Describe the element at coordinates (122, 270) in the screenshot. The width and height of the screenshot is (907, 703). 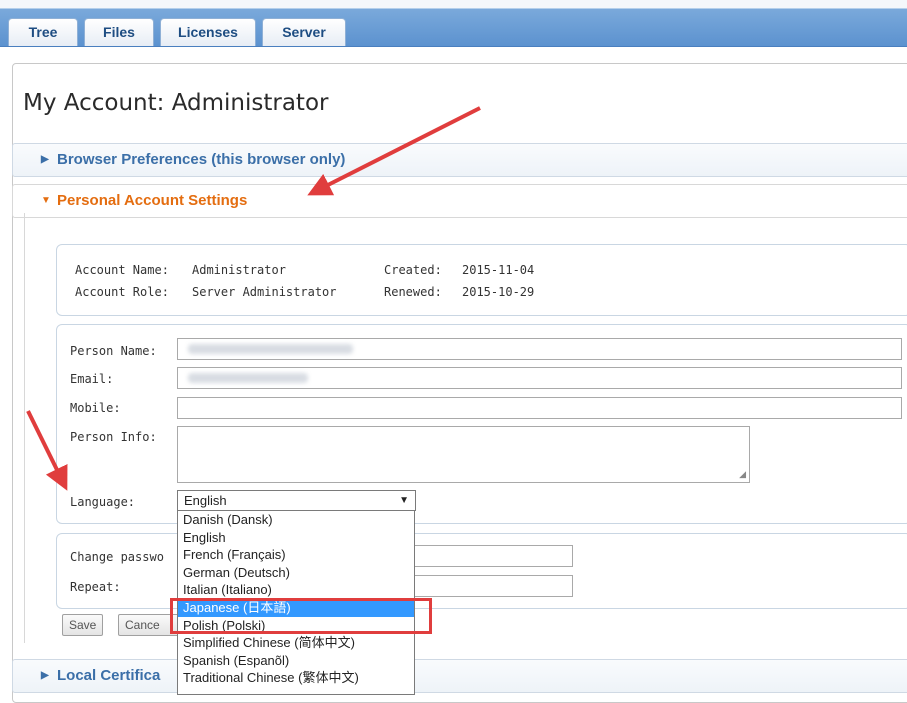
I see `account-name-label: Account Name:` at that location.